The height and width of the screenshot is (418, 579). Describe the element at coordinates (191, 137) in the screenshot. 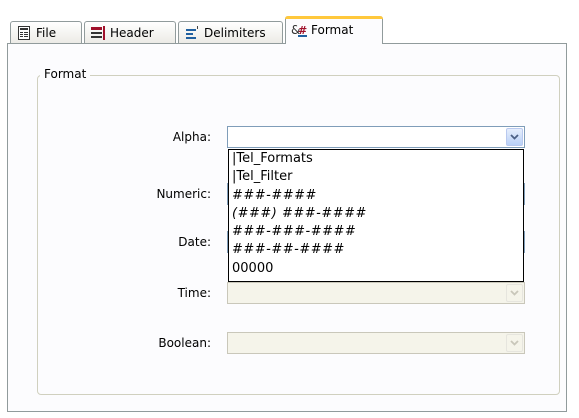

I see `alpha-label: Alpha:` at that location.